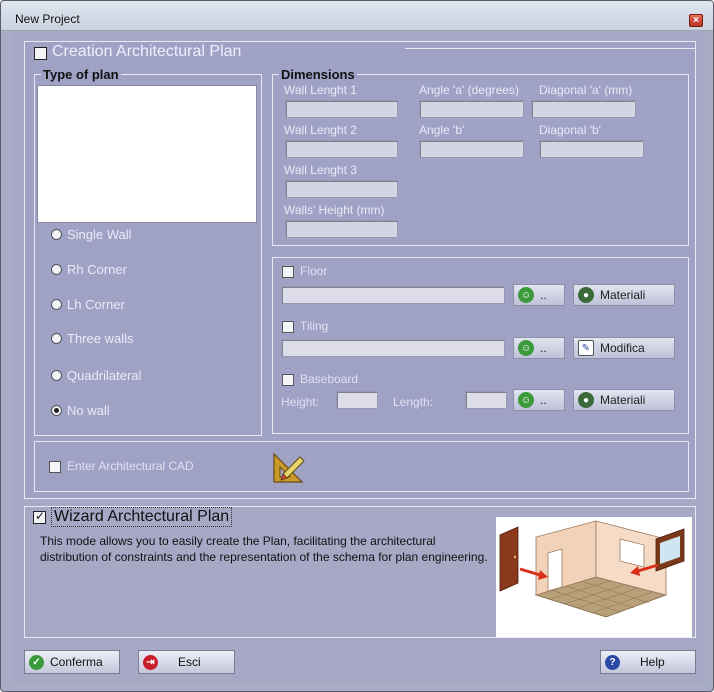 This screenshot has width=714, height=692. Describe the element at coordinates (56, 304) in the screenshot. I see `radio-lh-corner` at that location.